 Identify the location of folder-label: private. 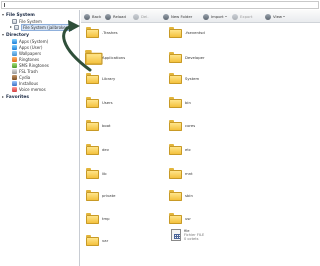
(109, 195).